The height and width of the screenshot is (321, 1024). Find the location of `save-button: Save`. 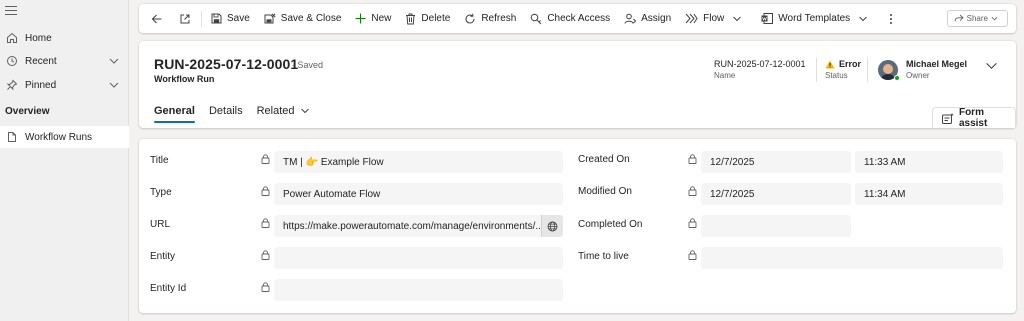

save-button: Save is located at coordinates (230, 18).